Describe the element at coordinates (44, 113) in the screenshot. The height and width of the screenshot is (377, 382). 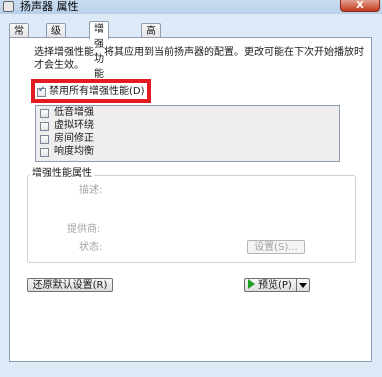
I see `bass-boost-checkbox` at that location.